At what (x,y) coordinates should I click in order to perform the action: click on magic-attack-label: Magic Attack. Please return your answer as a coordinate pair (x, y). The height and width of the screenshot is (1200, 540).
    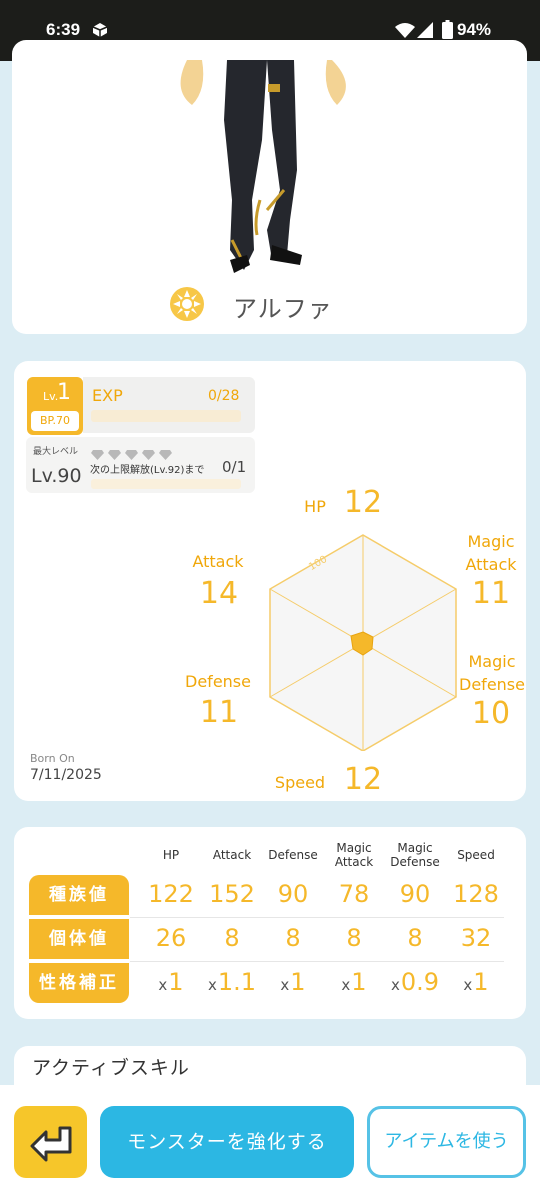
    Looking at the image, I should click on (491, 553).